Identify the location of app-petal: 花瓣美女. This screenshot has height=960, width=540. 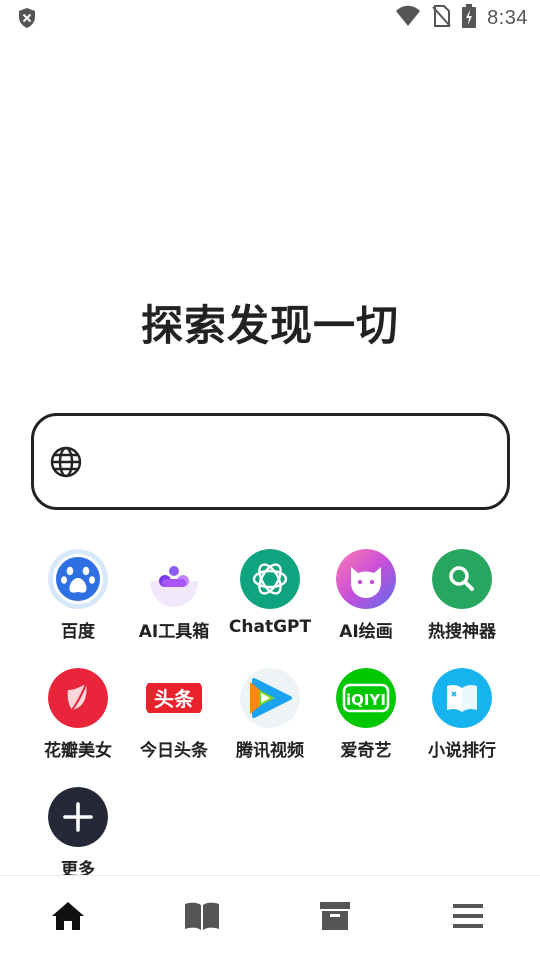
(78, 723).